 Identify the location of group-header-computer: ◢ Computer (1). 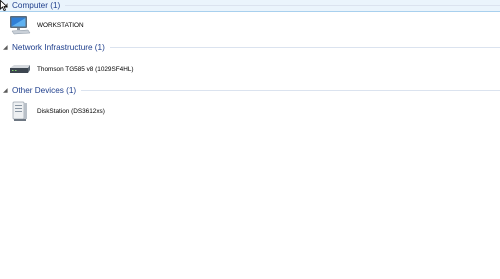
(250, 6).